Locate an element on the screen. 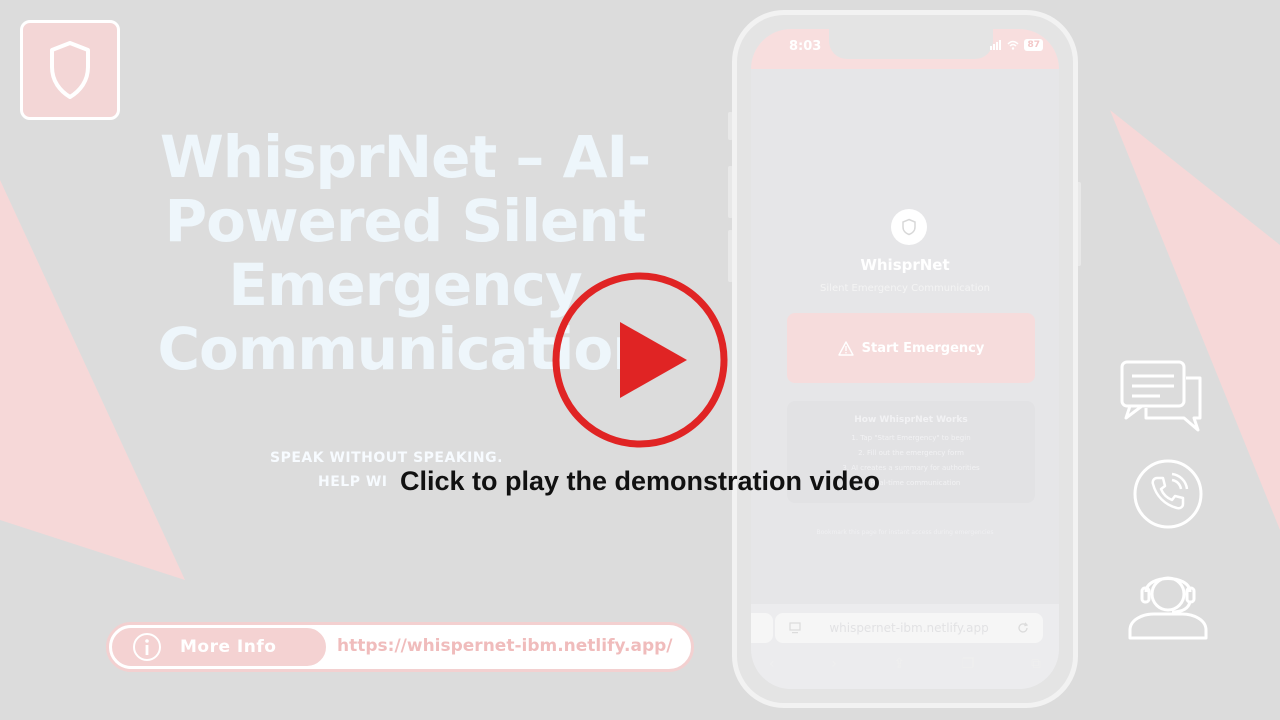 This screenshot has width=1280, height=720. reader-icon is located at coordinates (795, 628).